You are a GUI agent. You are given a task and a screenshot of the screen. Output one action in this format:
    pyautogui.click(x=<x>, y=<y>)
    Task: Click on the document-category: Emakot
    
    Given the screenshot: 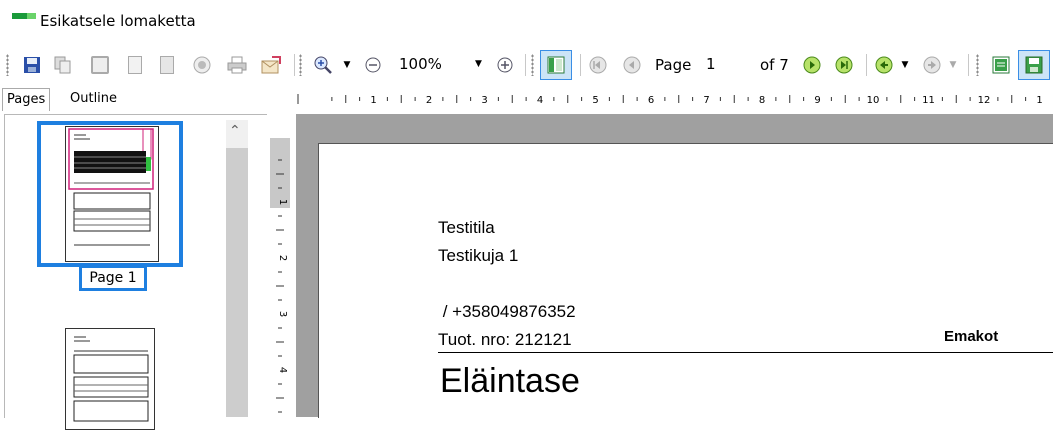 What is the action you would take?
    pyautogui.click(x=971, y=336)
    